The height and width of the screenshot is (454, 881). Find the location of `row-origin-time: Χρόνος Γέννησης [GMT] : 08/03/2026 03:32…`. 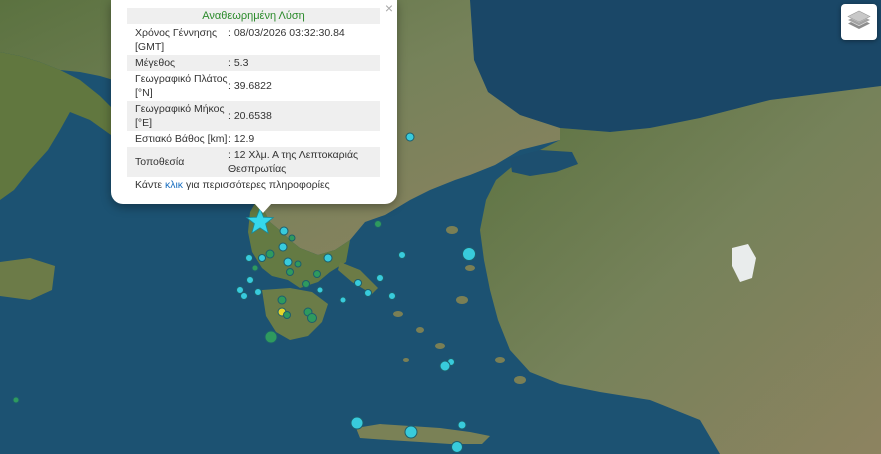

row-origin-time: Χρόνος Γέννησης [GMT] : 08/03/2026 03:32… is located at coordinates (253, 40).